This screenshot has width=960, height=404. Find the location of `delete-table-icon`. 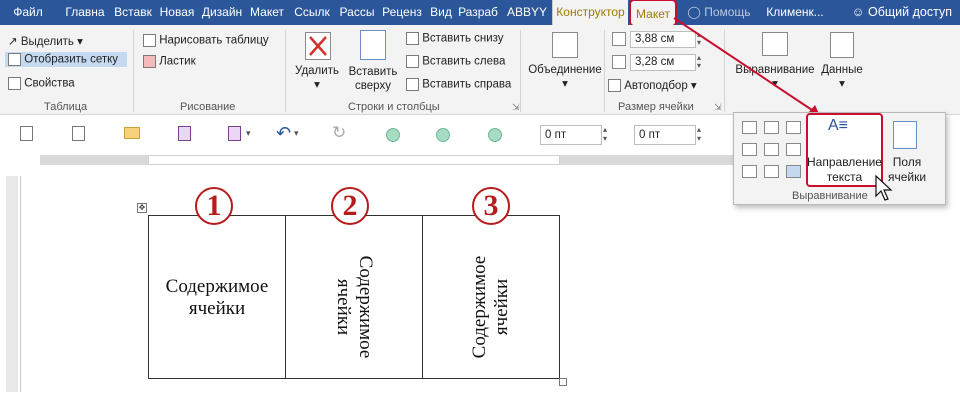

delete-table-icon is located at coordinates (318, 46).